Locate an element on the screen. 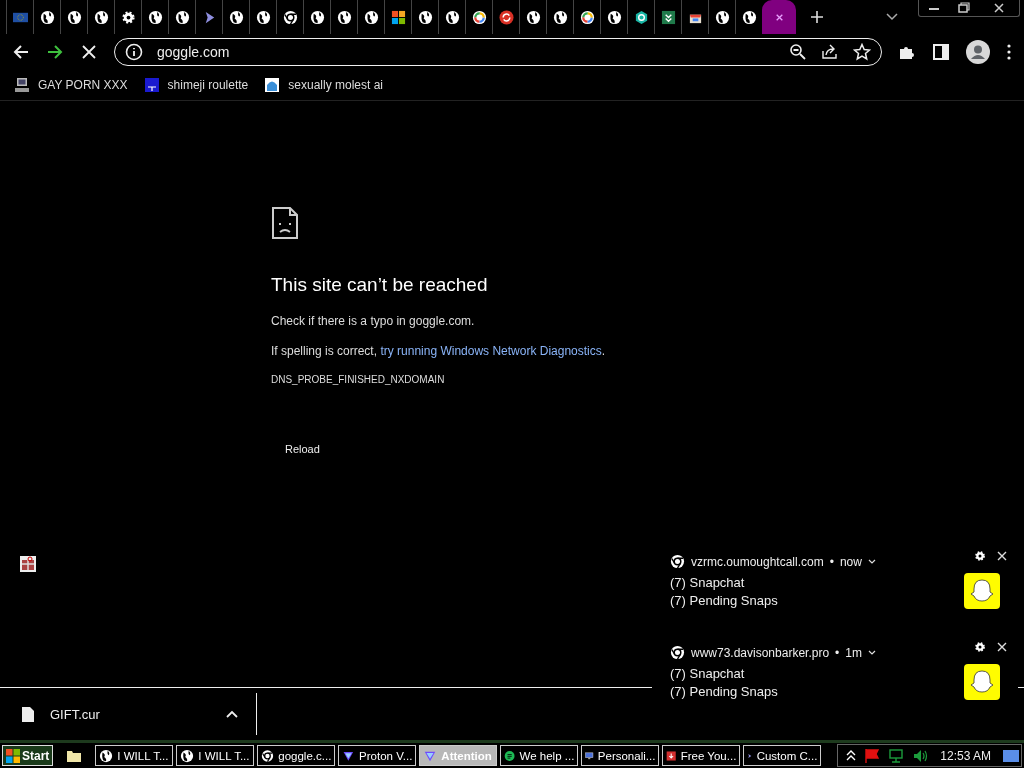 The height and width of the screenshot is (768, 1024). bookmark-link: shimeji roulette is located at coordinates (208, 85).